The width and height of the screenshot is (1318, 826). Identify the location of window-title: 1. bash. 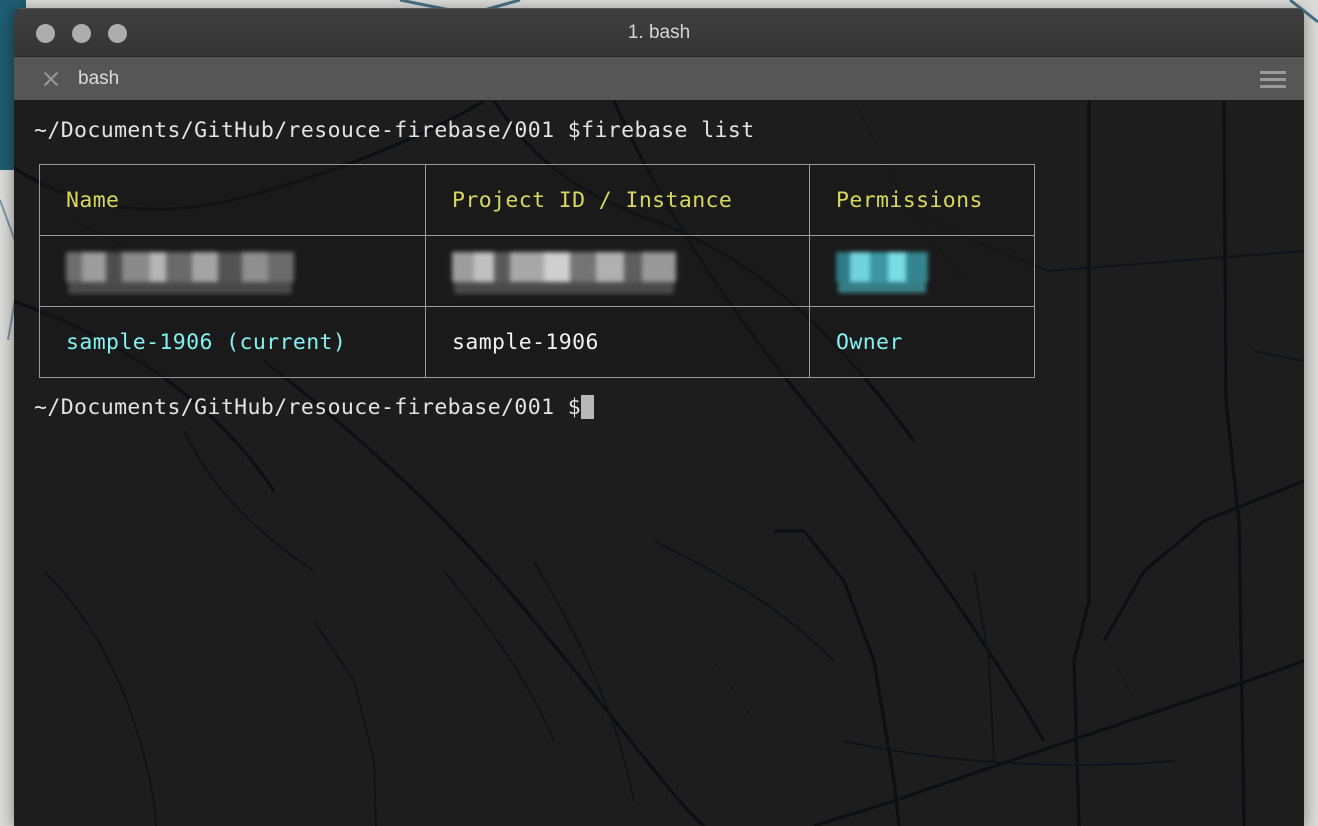
(659, 32).